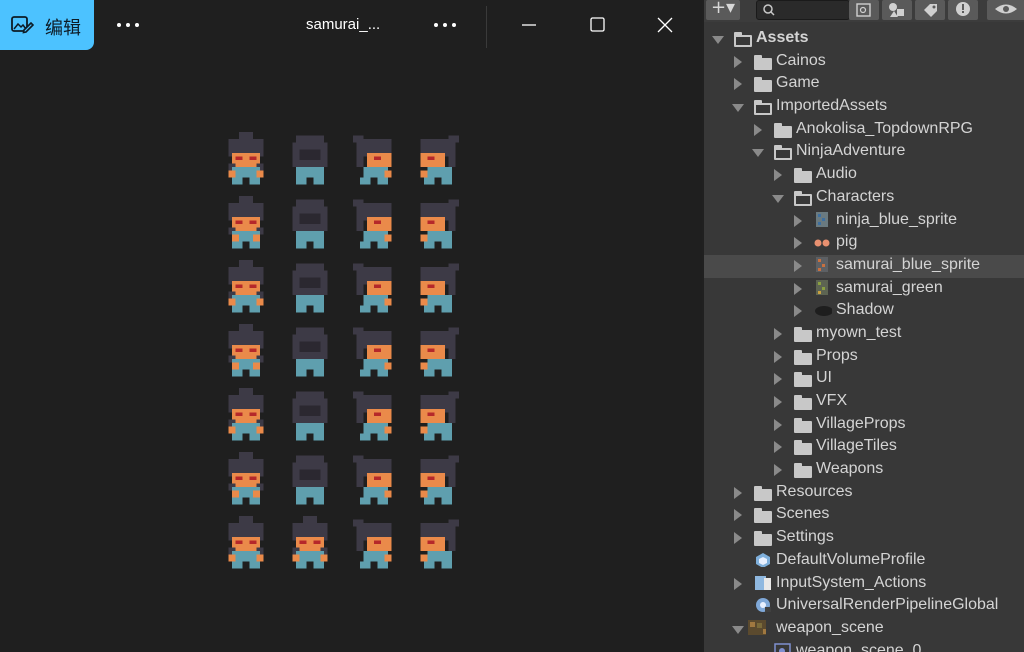  I want to click on minimize-icon, so click(529, 25).